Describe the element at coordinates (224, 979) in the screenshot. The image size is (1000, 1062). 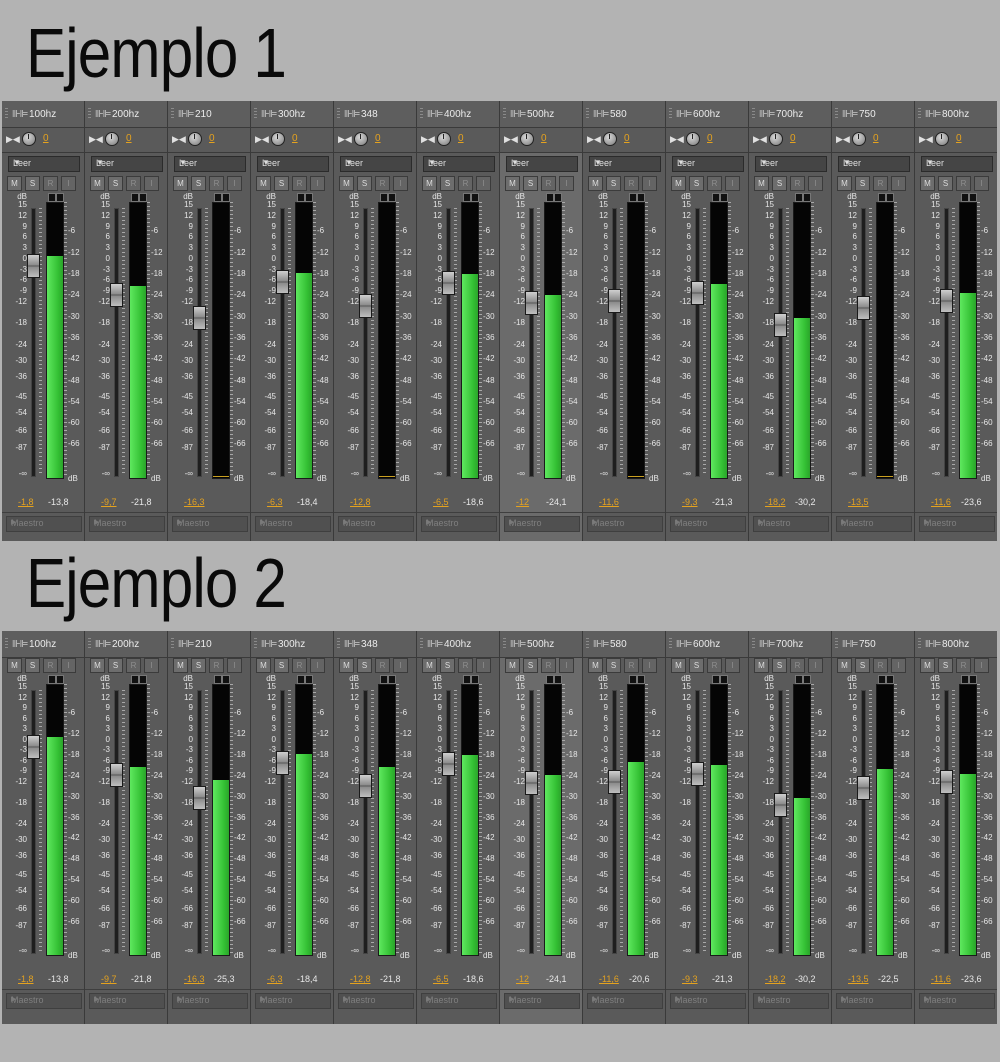
I see `peak-value: -25,3` at that location.